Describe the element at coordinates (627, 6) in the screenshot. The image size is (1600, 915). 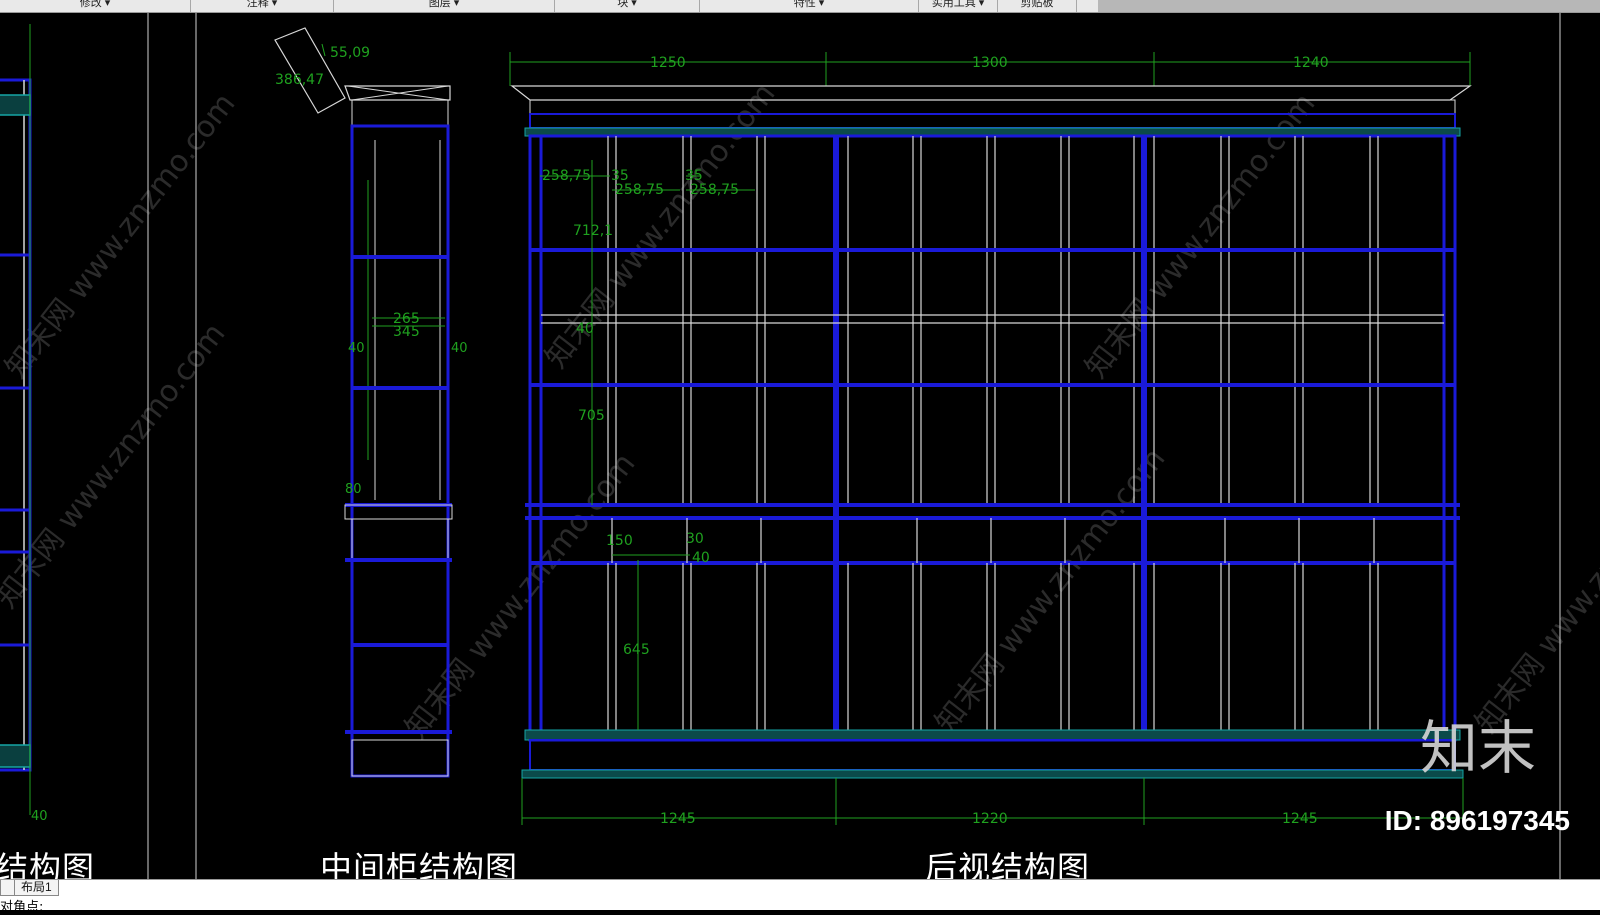
I see `ribbon-panel-block: 块 ▾` at that location.